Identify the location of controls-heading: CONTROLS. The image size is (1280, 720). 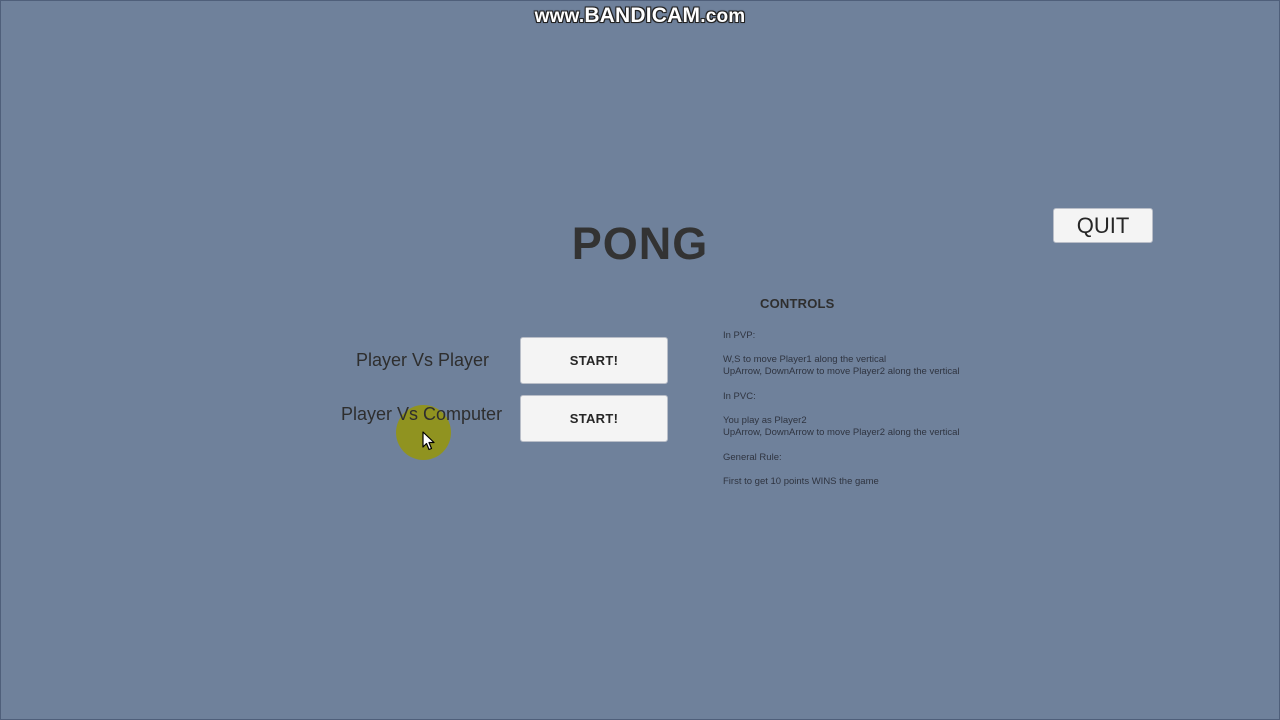
(797, 303).